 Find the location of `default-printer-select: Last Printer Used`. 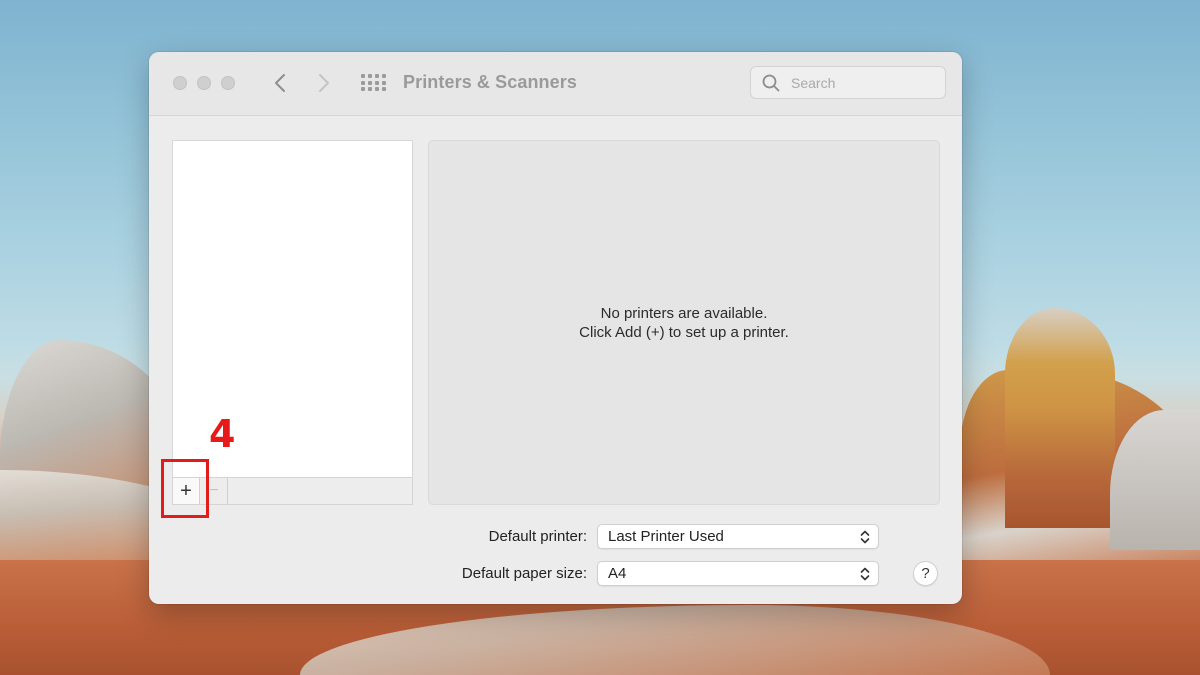

default-printer-select: Last Printer Used is located at coordinates (738, 536).